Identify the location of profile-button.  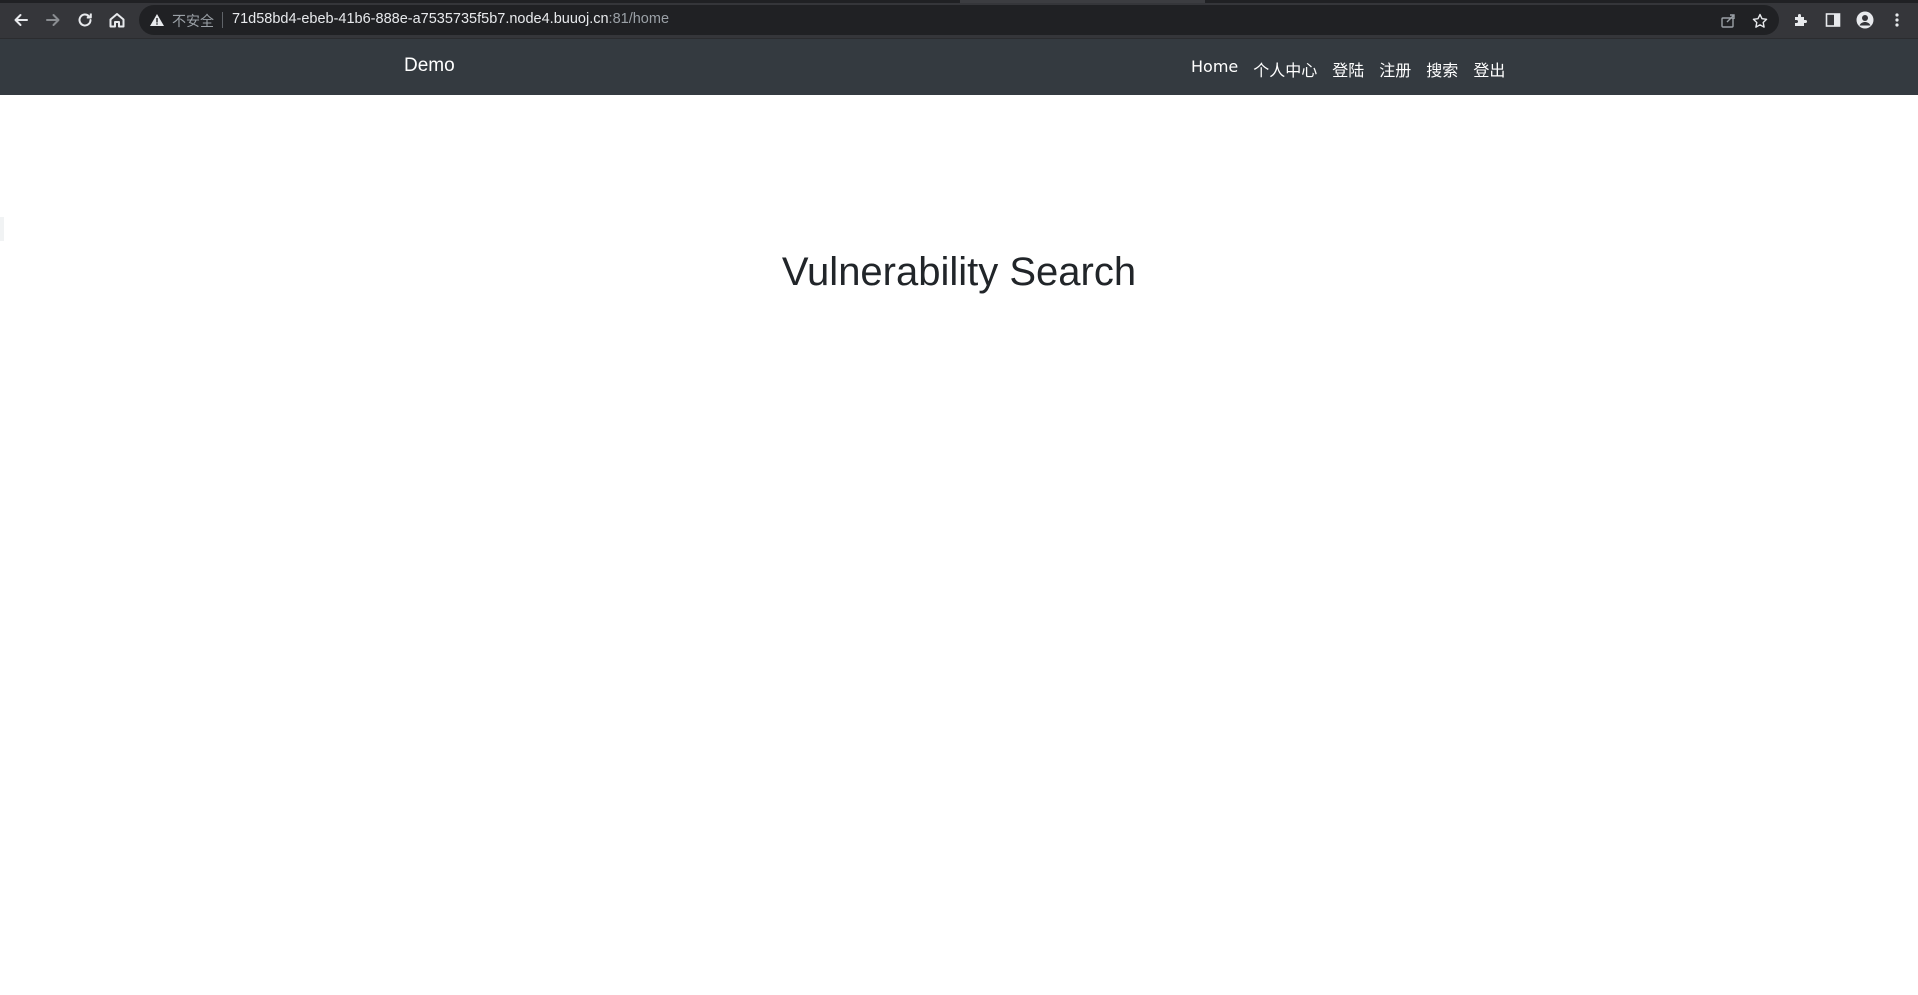
(1865, 20).